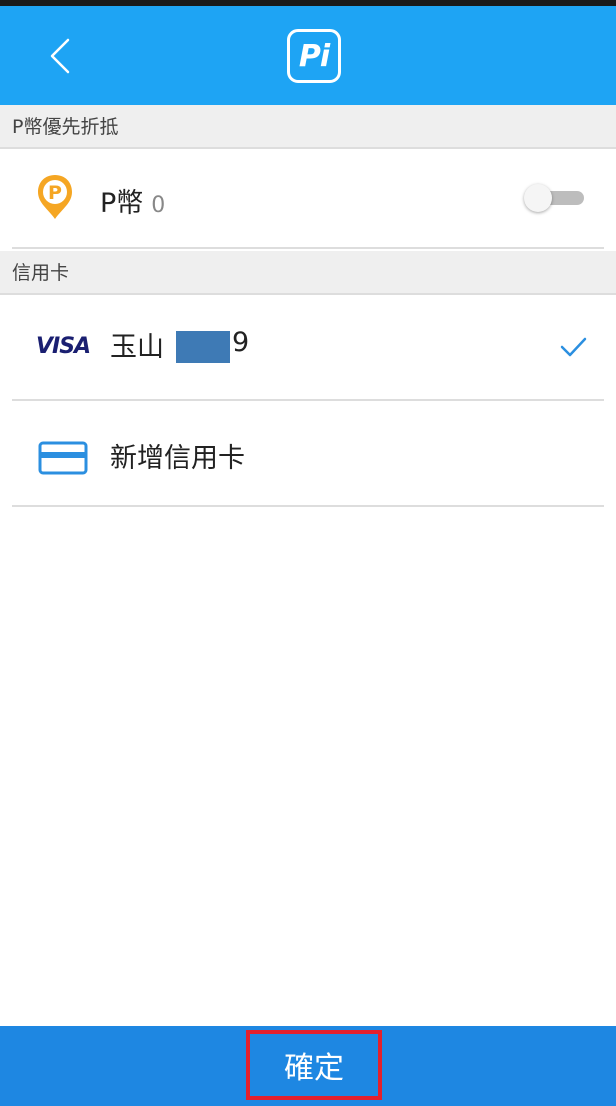 The height and width of the screenshot is (1106, 616). I want to click on card-last-digit: 9, so click(241, 342).